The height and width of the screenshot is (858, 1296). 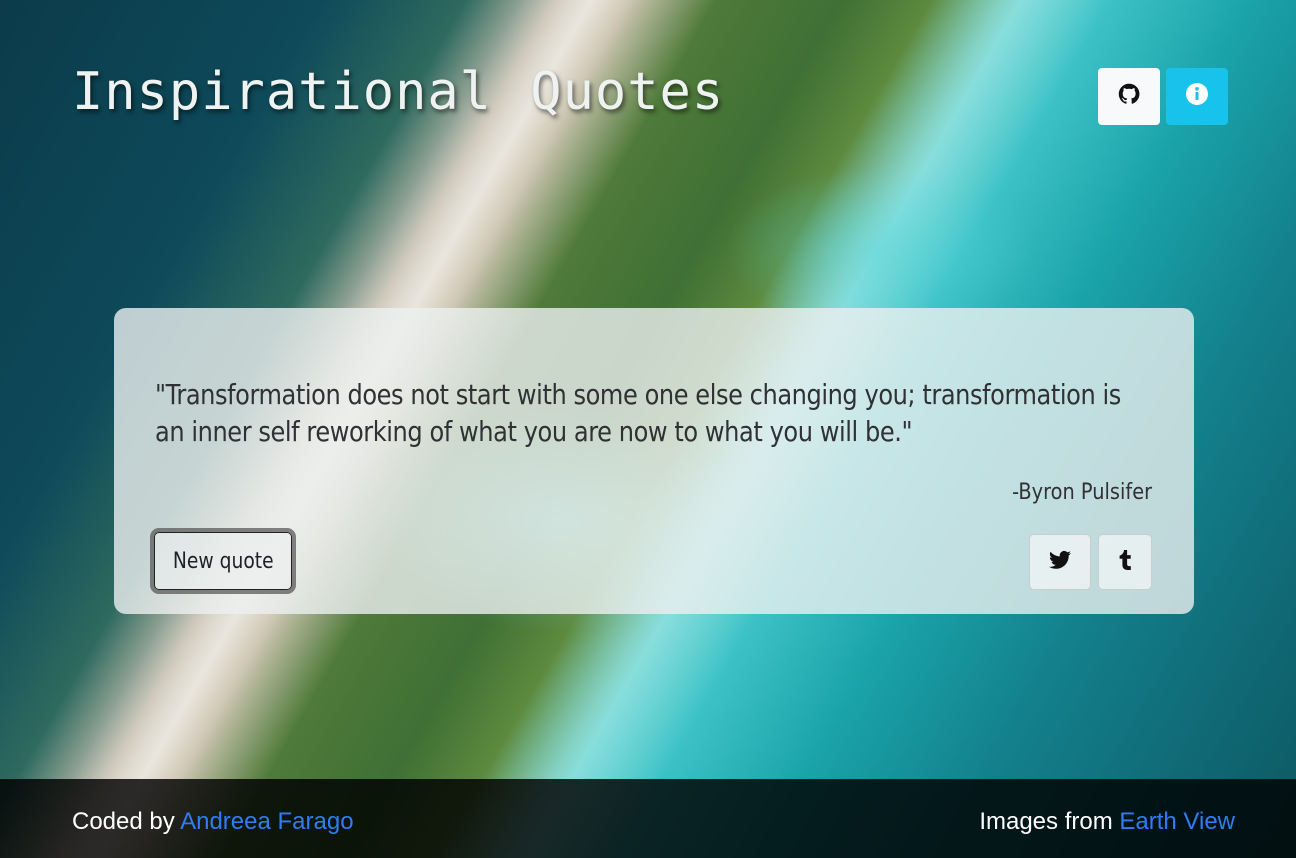 I want to click on tumblr-icon, so click(x=1125, y=562).